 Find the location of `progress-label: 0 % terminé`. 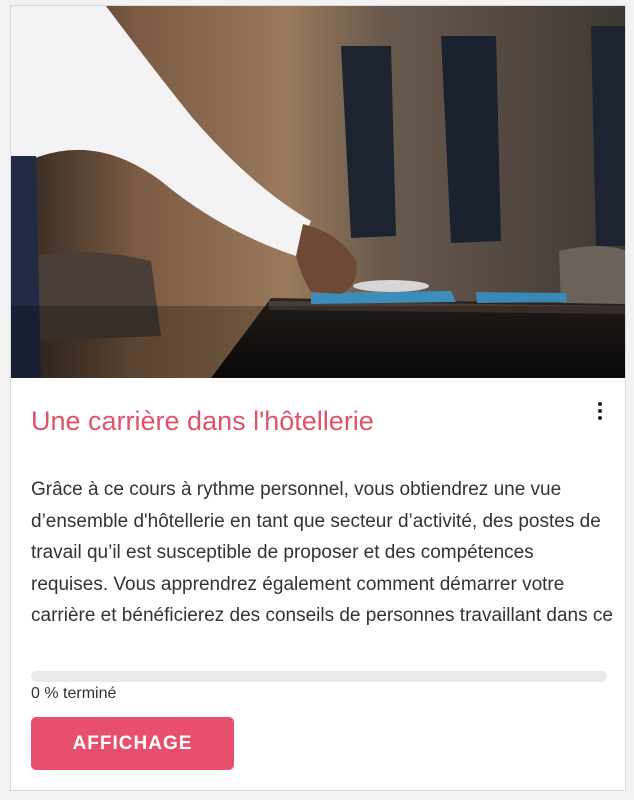

progress-label: 0 % terminé is located at coordinates (74, 693).